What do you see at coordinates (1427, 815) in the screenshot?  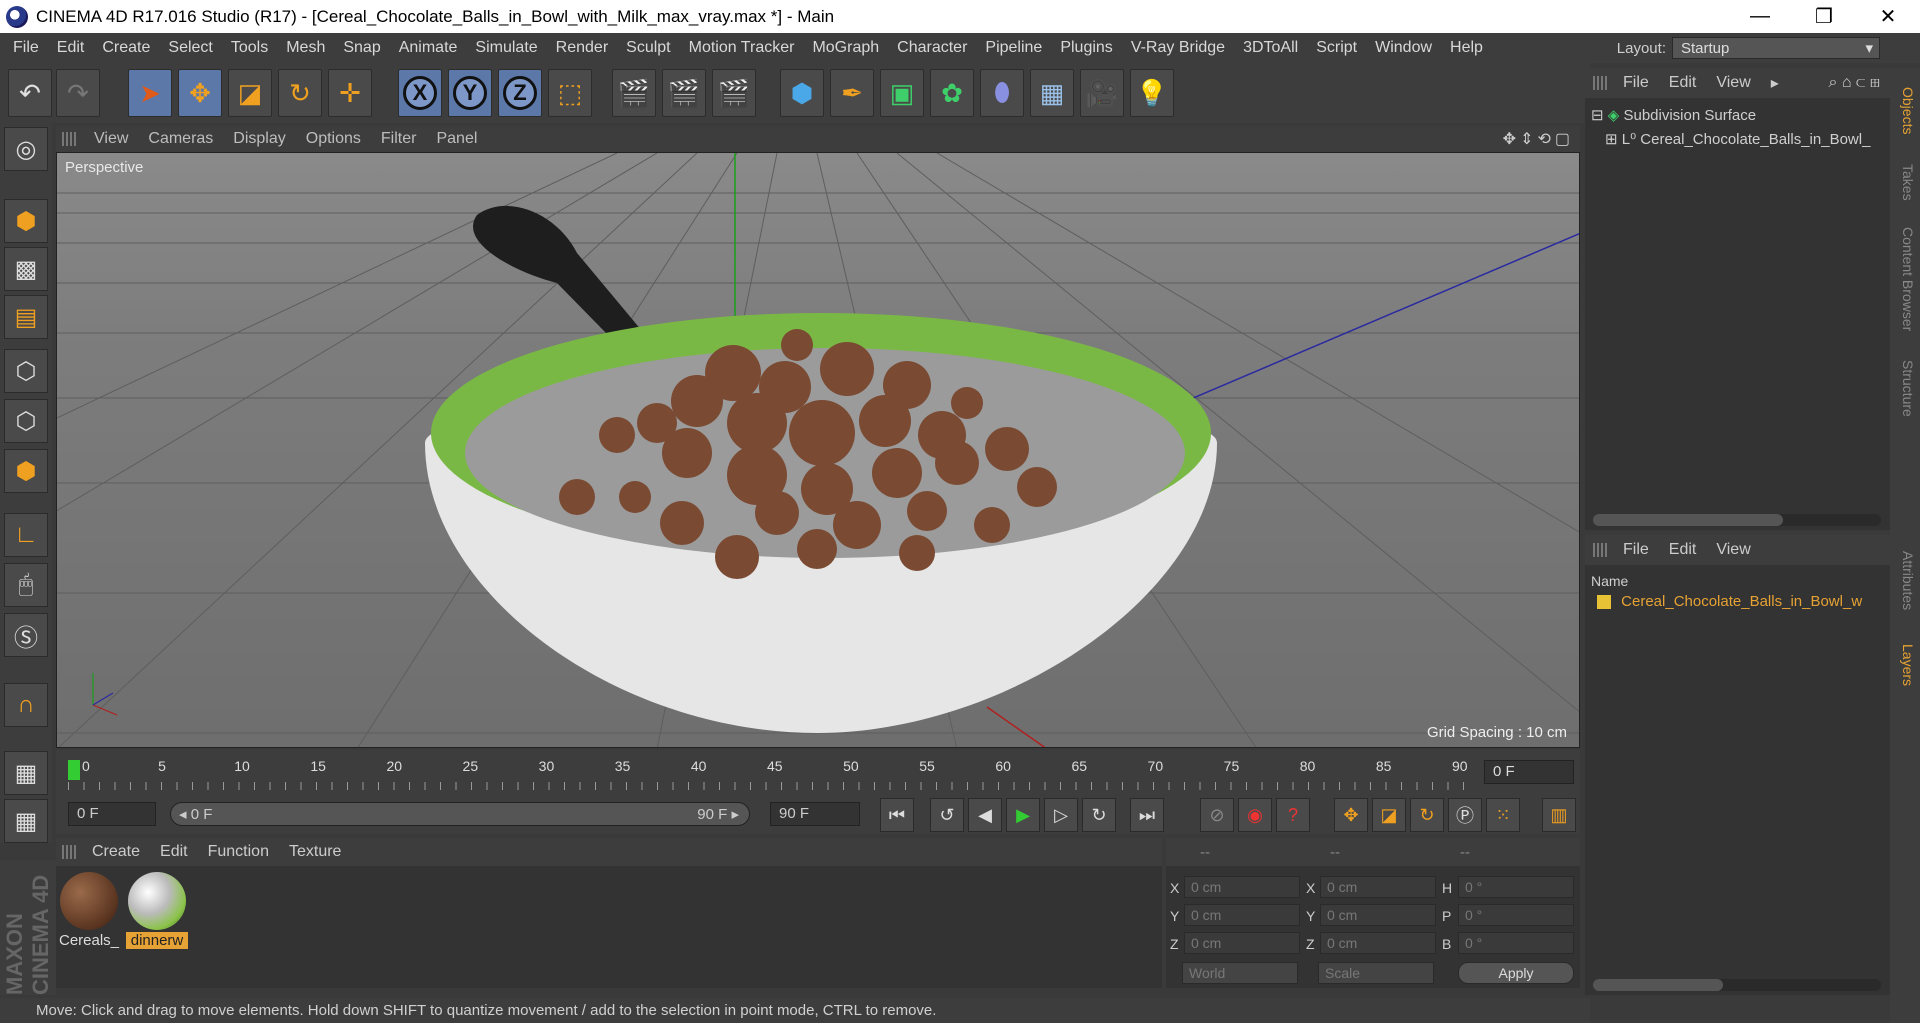 I see `record-rotation-button: ↻` at bounding box center [1427, 815].